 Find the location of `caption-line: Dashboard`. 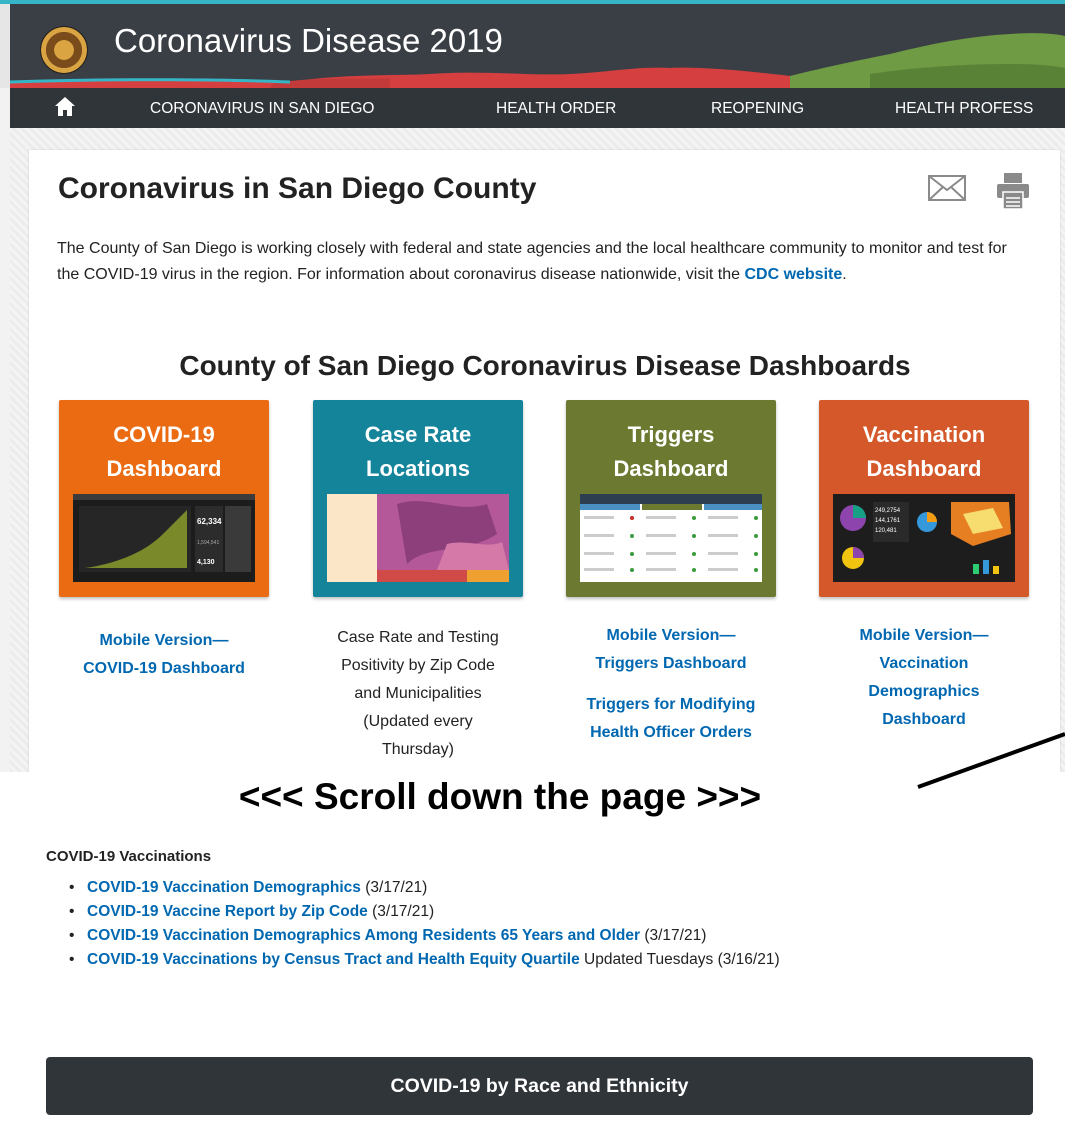

caption-line: Dashboard is located at coordinates (924, 719).